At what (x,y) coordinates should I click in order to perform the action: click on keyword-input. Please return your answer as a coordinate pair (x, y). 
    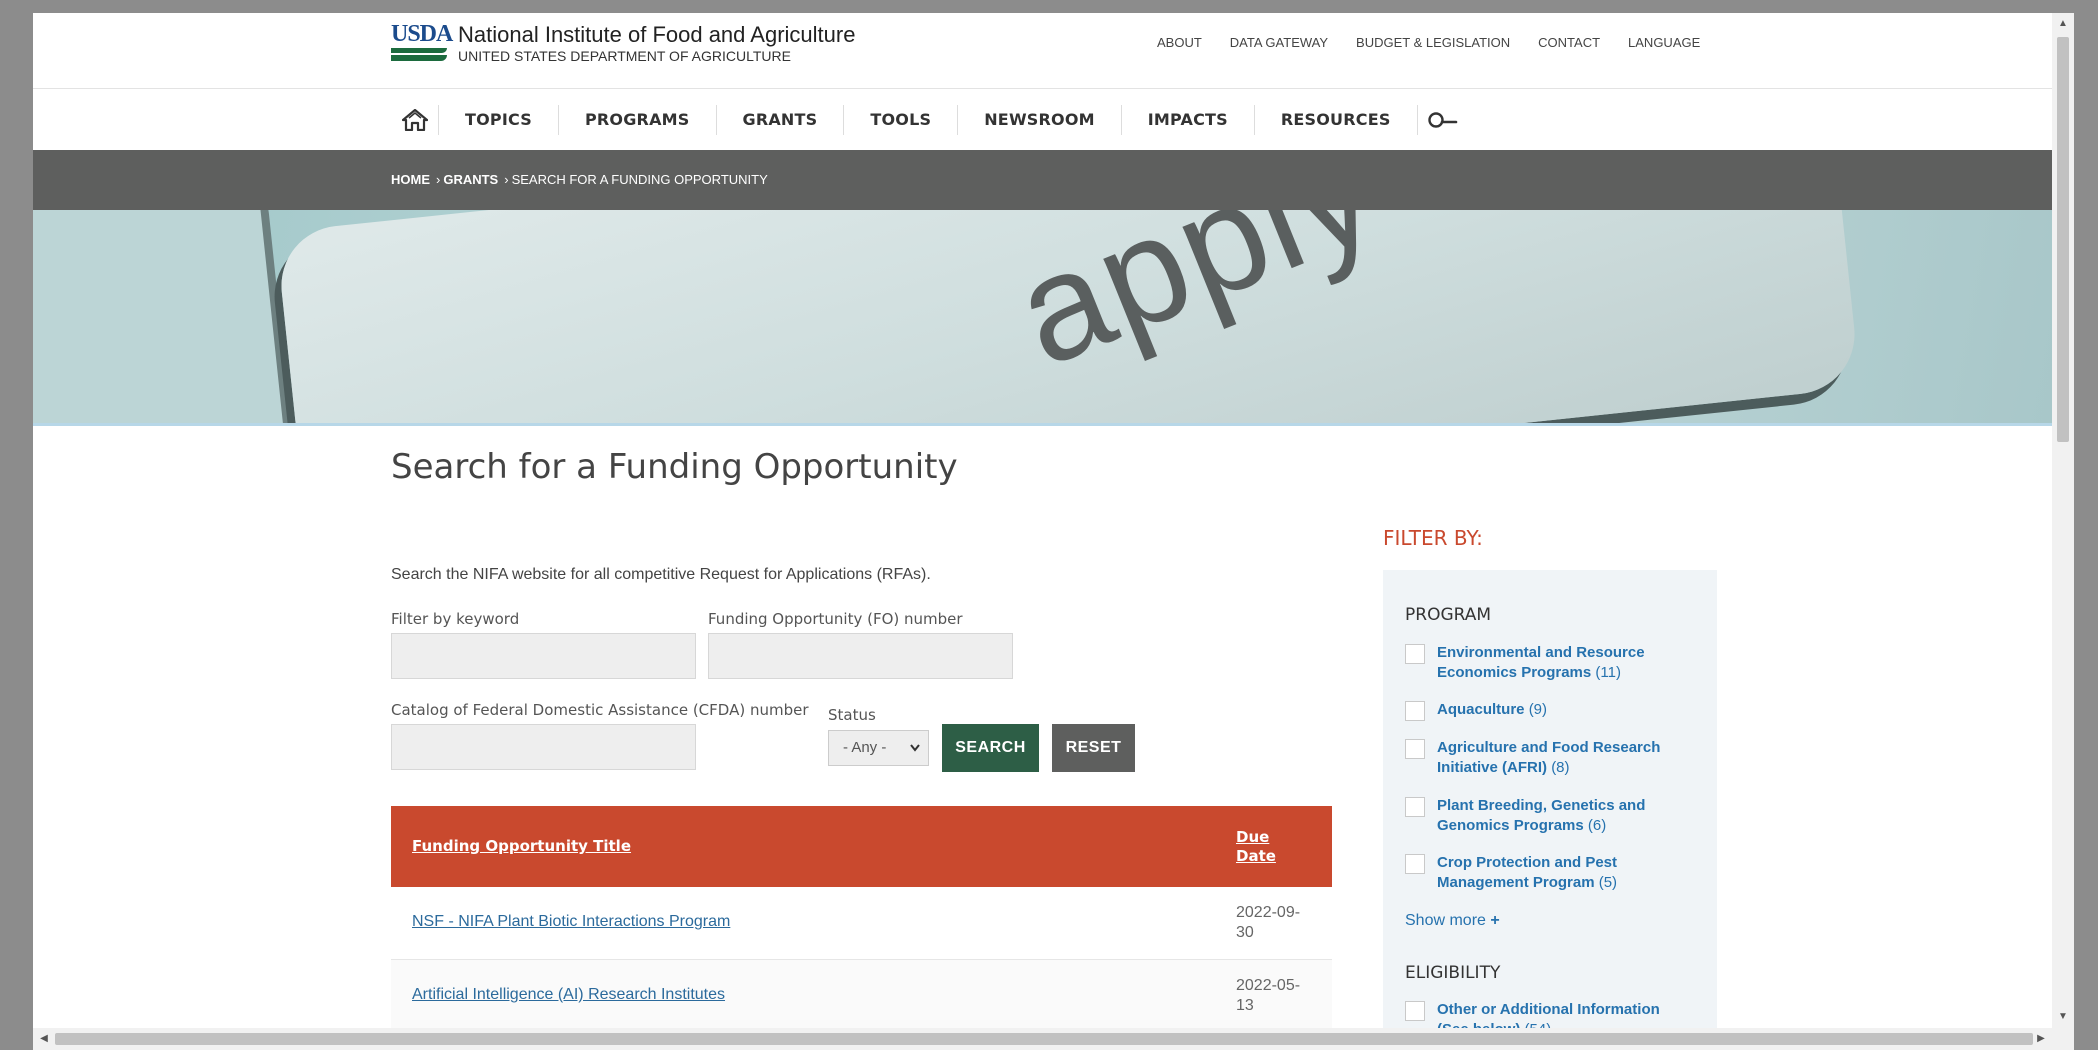
    Looking at the image, I should click on (543, 656).